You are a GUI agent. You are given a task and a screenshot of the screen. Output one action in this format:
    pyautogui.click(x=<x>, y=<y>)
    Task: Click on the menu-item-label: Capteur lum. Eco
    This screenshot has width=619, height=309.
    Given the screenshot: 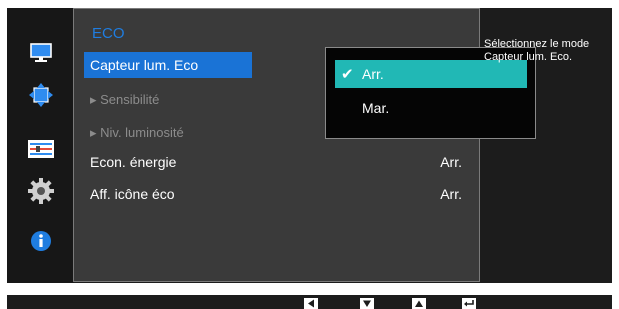 What is the action you would take?
    pyautogui.click(x=144, y=65)
    